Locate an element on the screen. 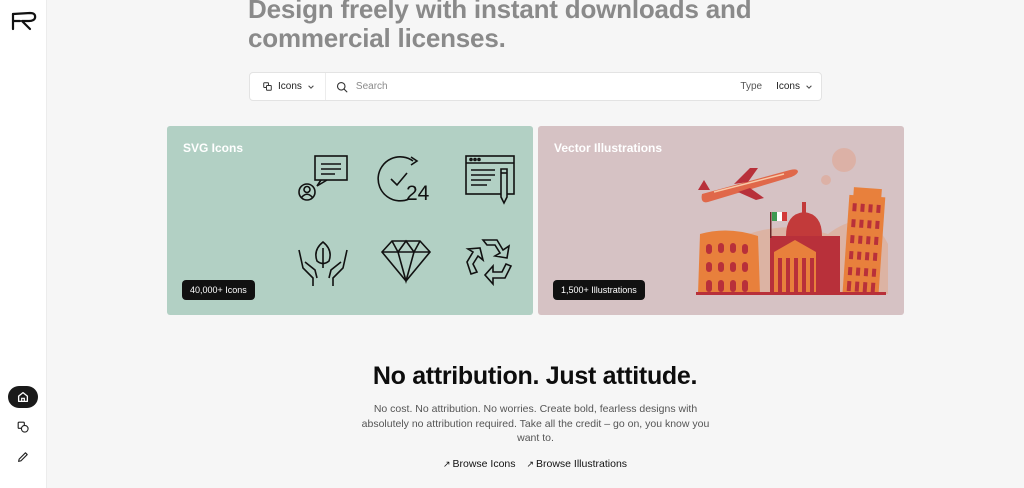 This screenshot has width=1024, height=488. browse-icons-link: ↗ Browse Icons is located at coordinates (479, 464).